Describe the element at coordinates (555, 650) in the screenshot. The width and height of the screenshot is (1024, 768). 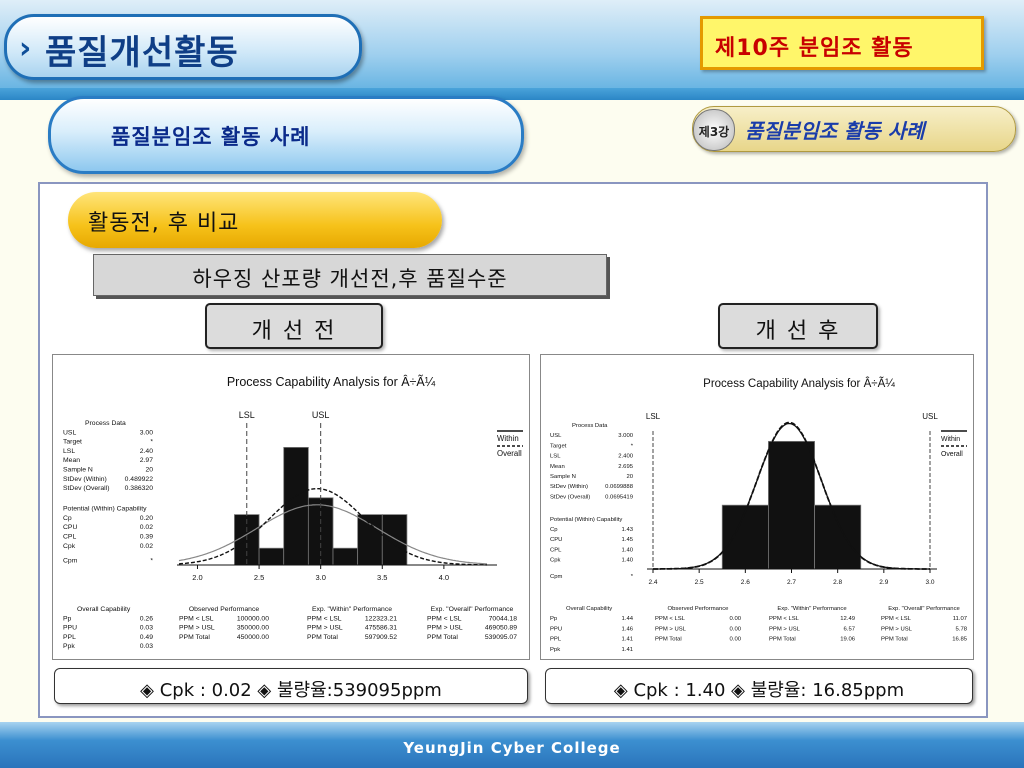
I see `overall-label: Ppk` at that location.